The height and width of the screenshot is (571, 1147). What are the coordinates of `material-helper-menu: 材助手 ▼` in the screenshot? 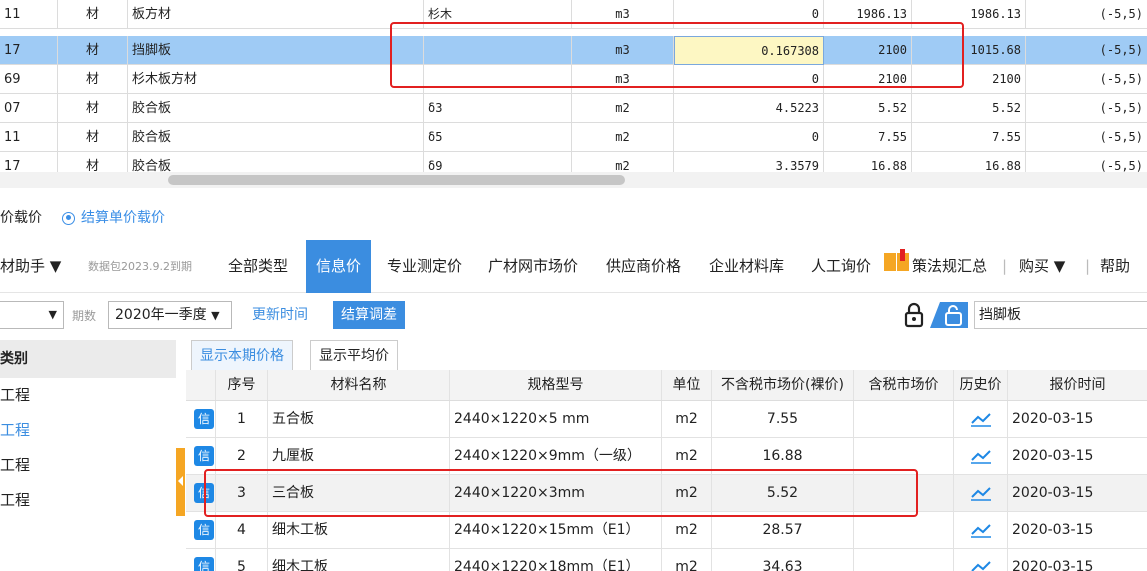 It's located at (30, 266).